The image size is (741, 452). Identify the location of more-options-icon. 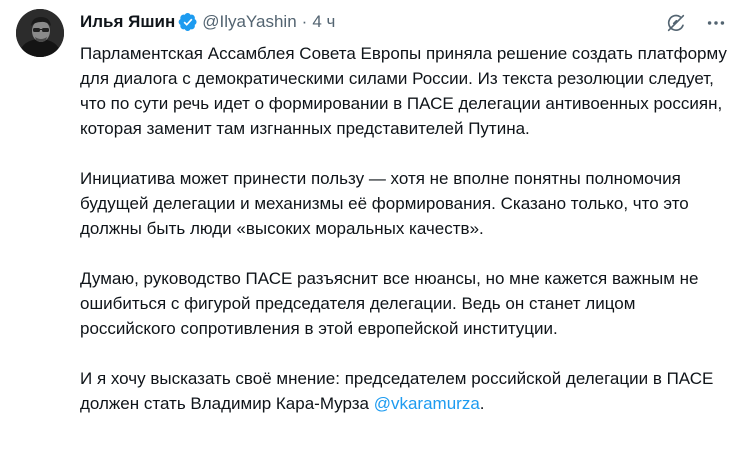
(716, 23).